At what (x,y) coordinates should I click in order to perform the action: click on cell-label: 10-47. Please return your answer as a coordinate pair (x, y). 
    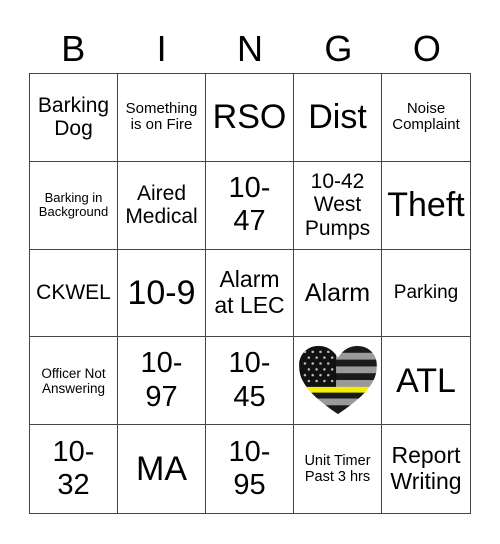
    Looking at the image, I should click on (249, 204).